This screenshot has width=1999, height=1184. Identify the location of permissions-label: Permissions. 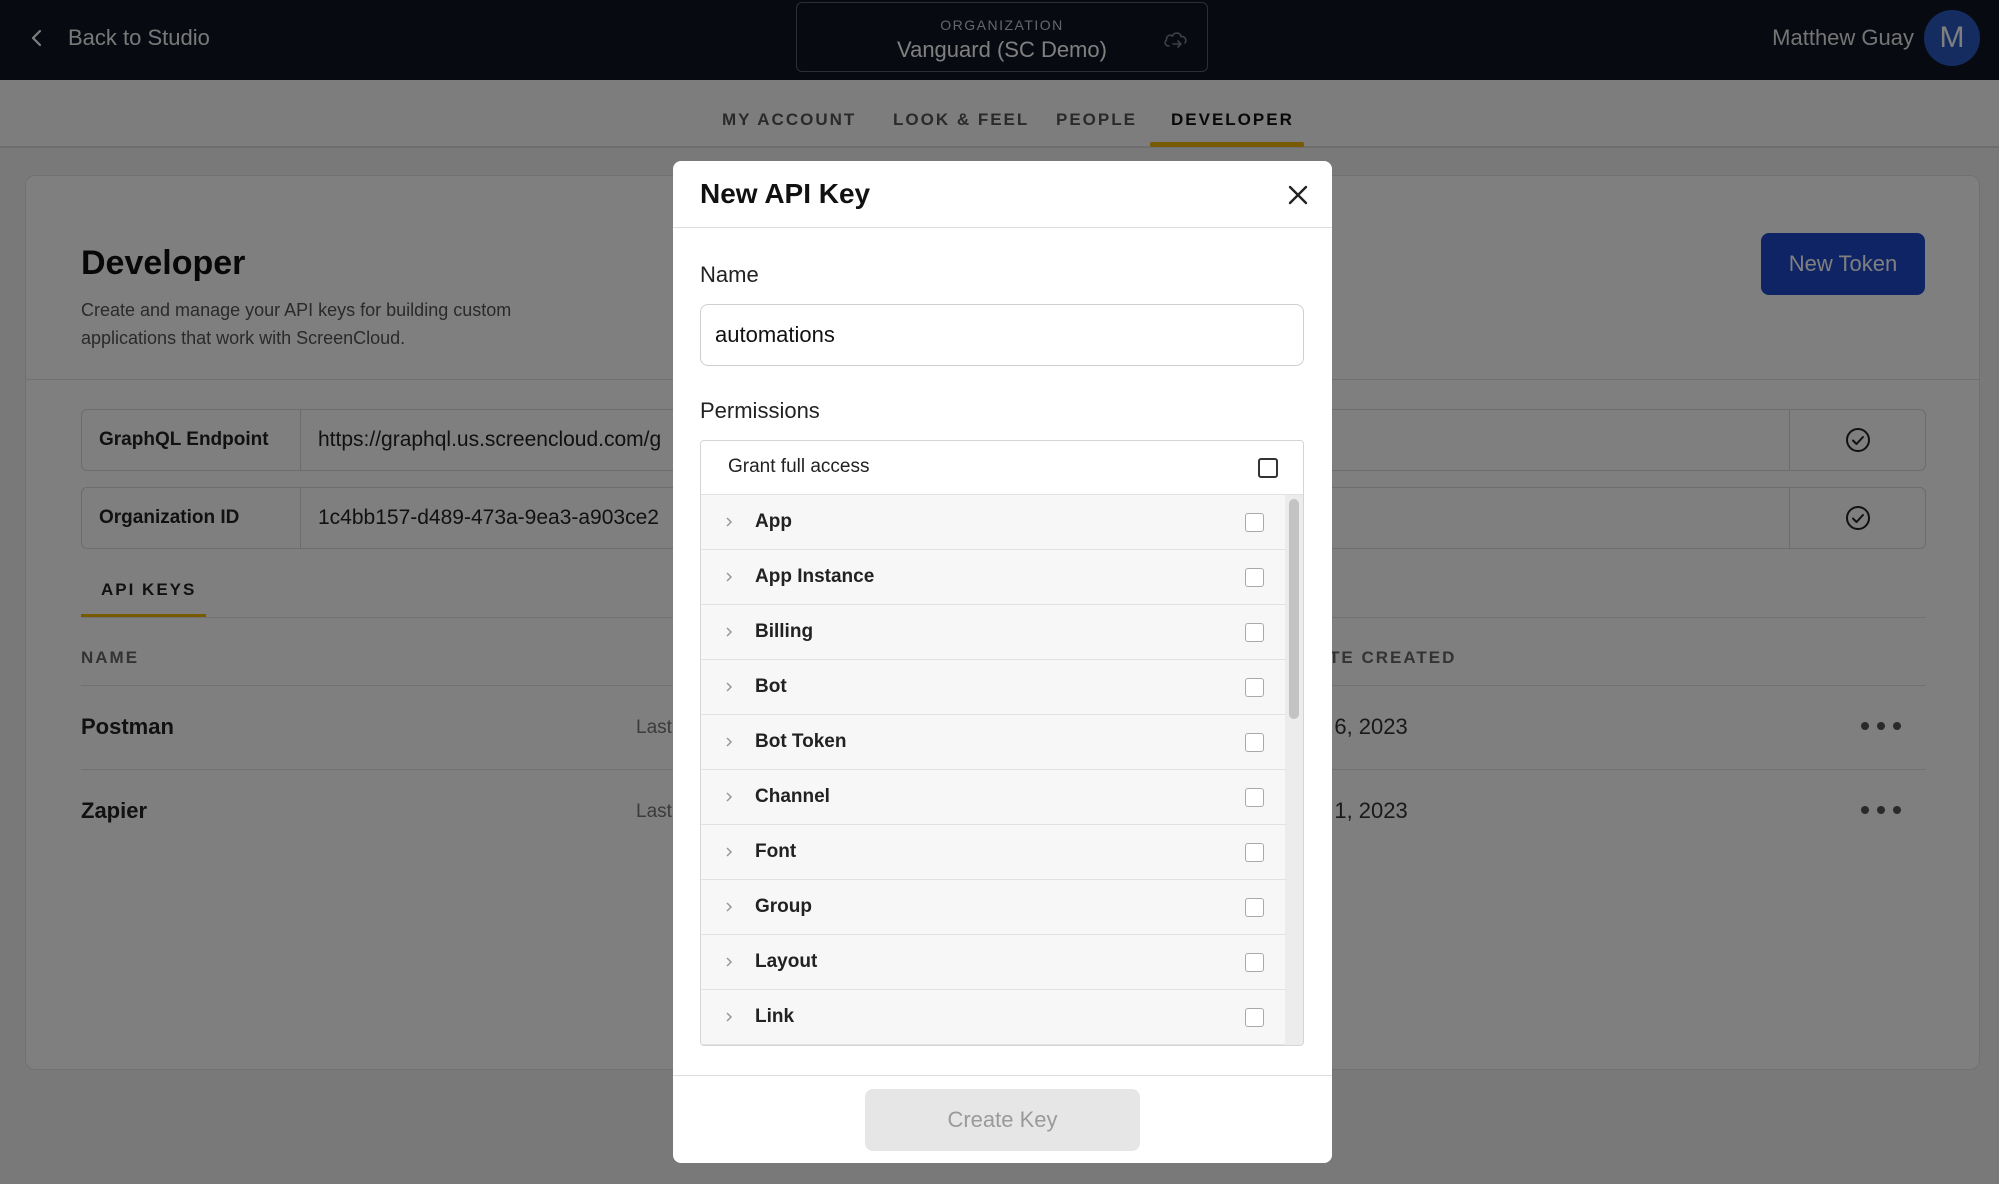
(760, 410).